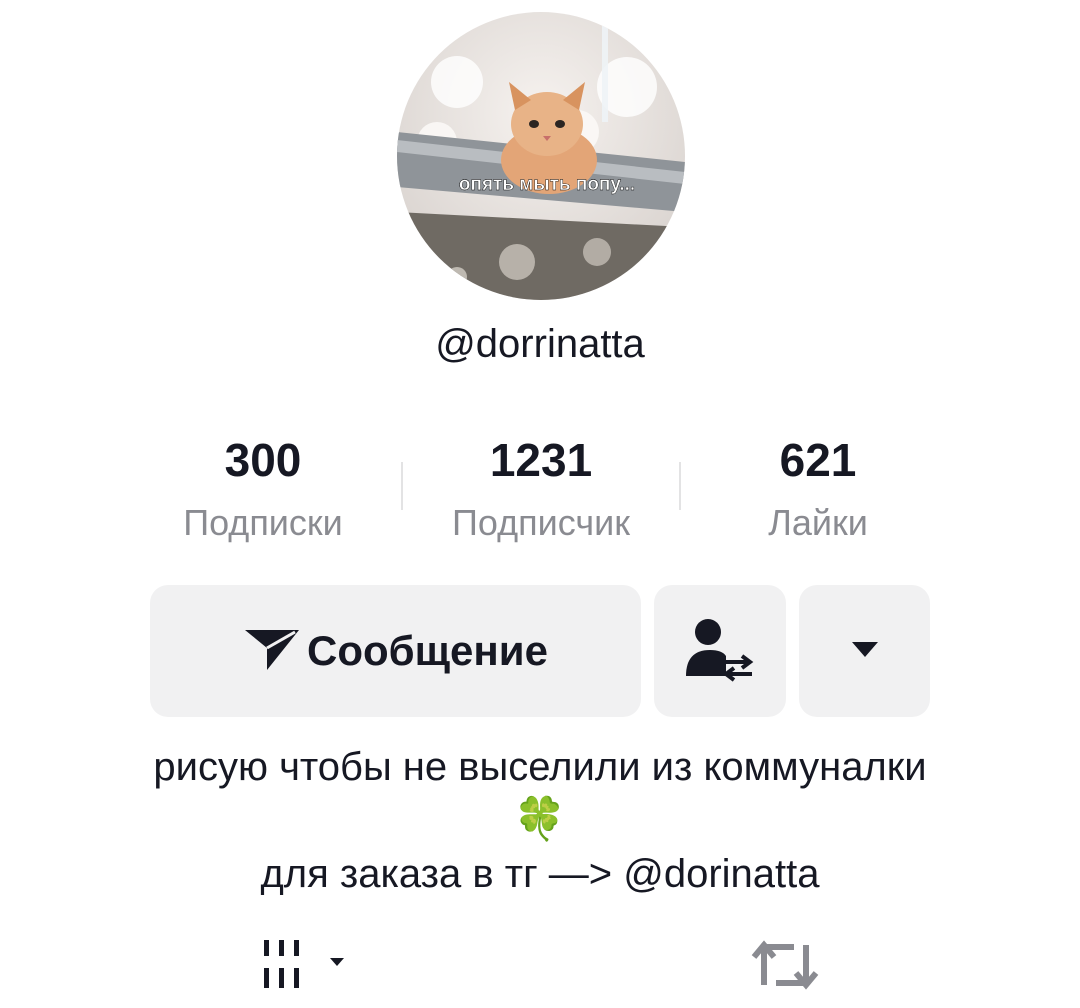  I want to click on tab-videos, so click(307, 966).